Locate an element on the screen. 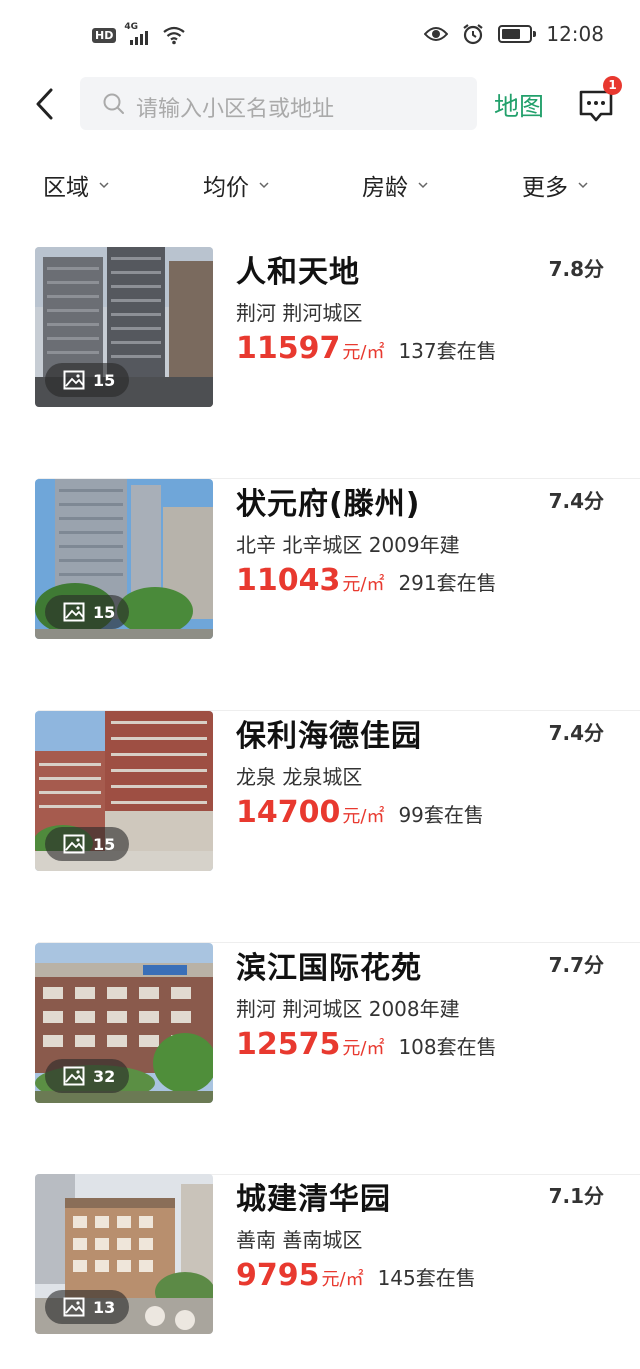 This screenshot has height=1369, width=640. eye-icon is located at coordinates (436, 34).